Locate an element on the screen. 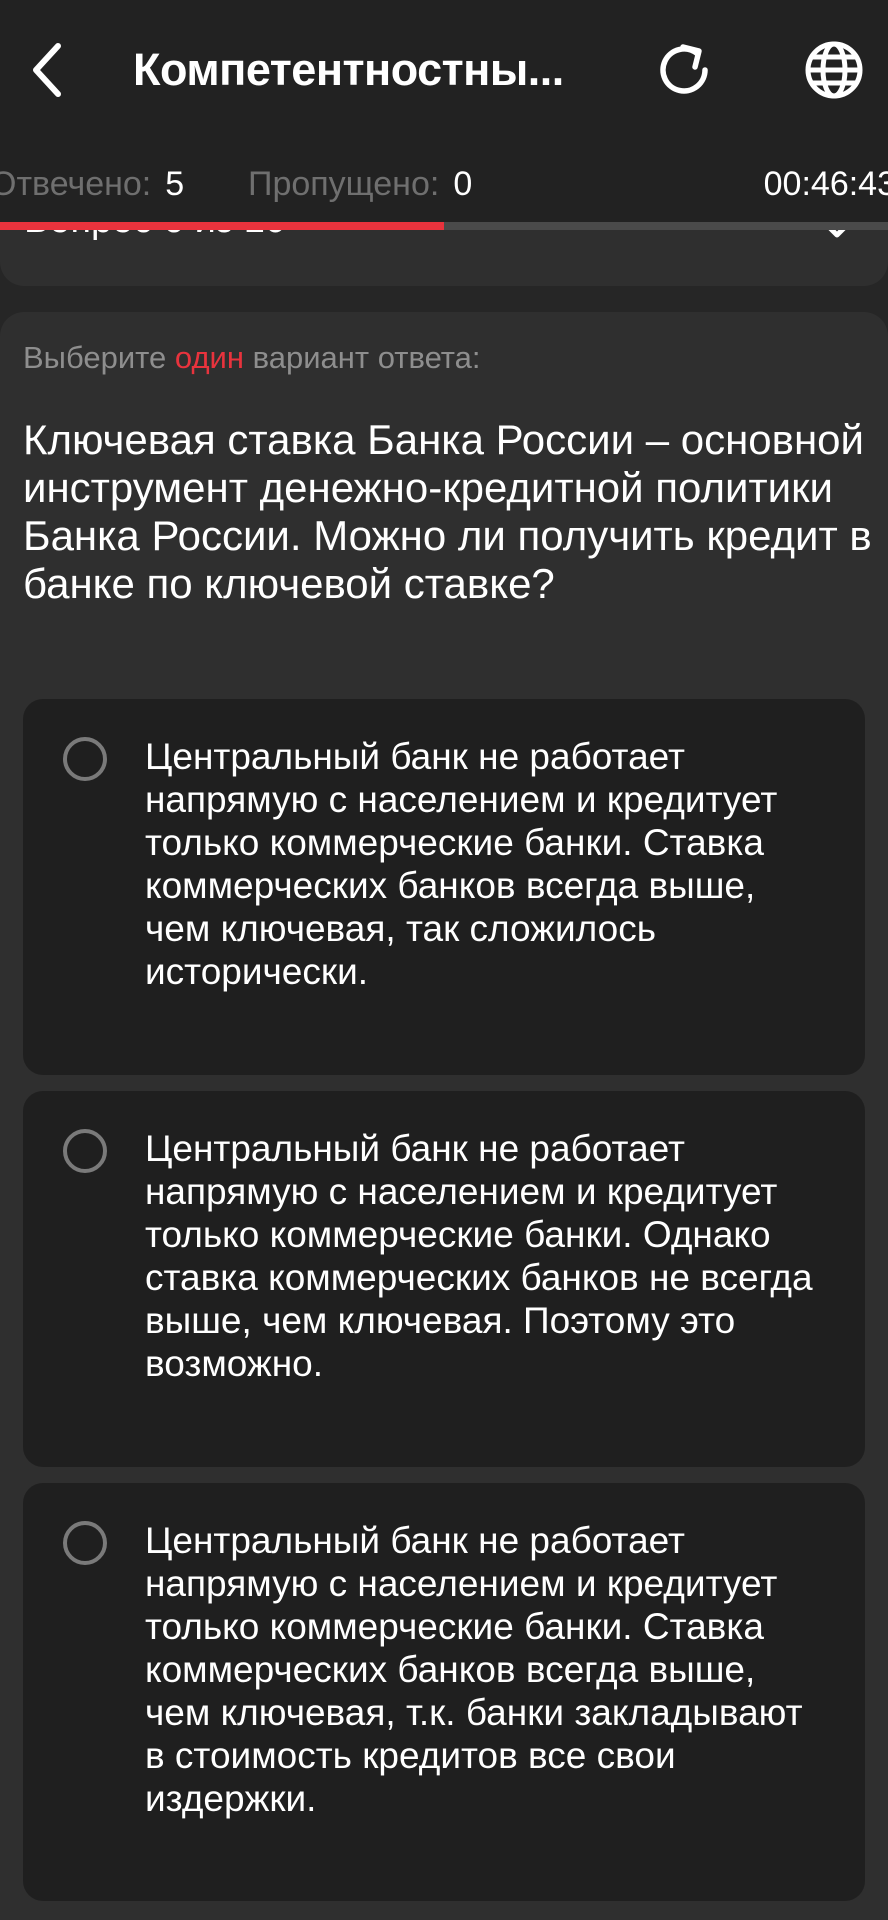 The width and height of the screenshot is (888, 1920). skipped-label: Пропущено: is located at coordinates (344, 184).